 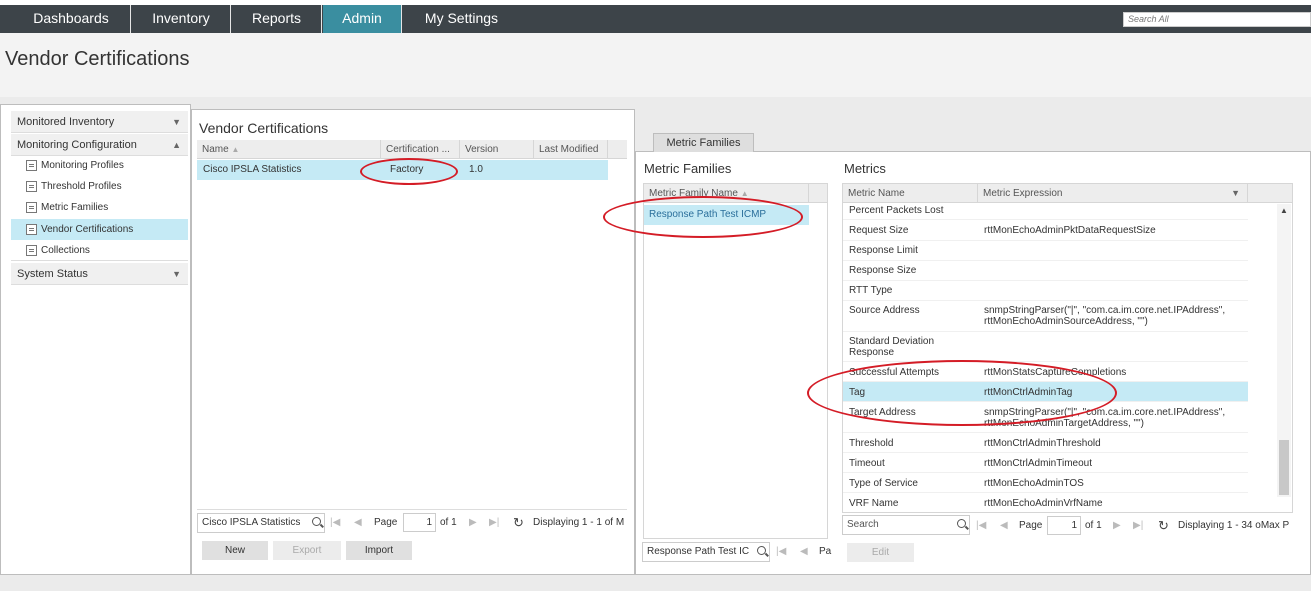 I want to click on sidebar-section-monitoring-configuration: Monitoring Configuration ▲, so click(x=99, y=145).